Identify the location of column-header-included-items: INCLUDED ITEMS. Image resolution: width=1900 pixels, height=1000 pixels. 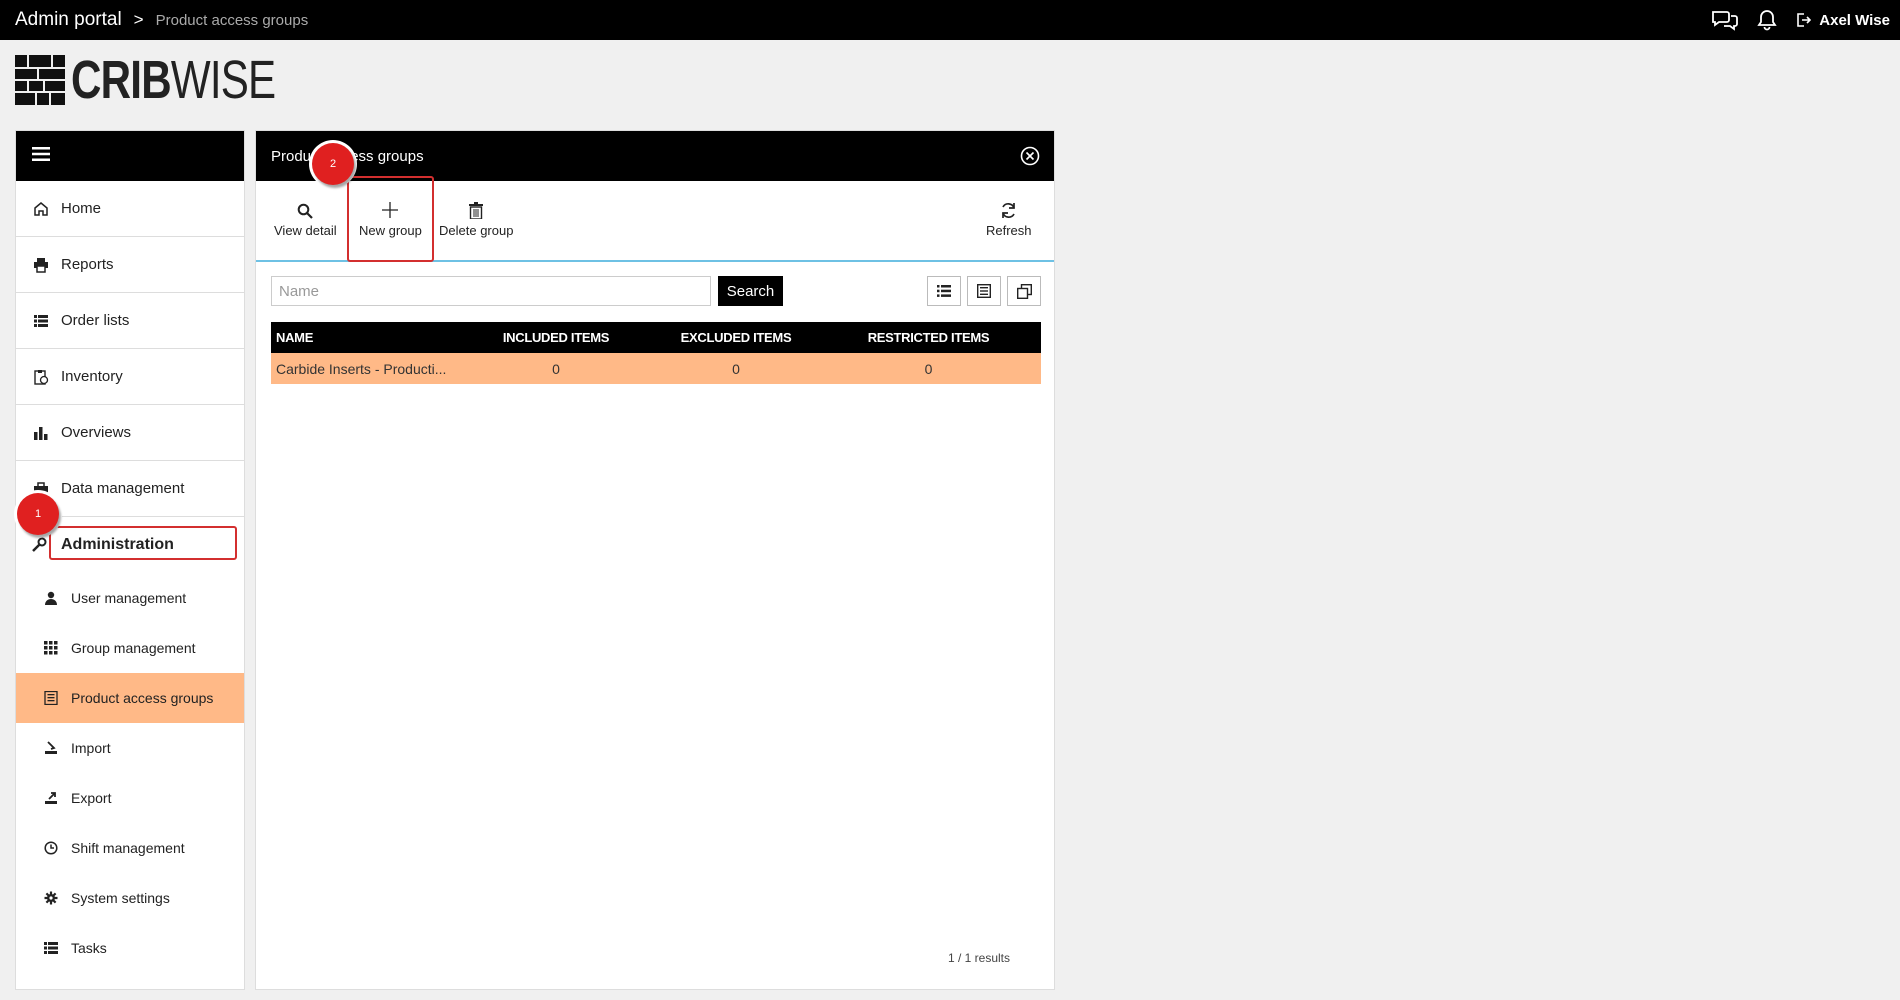
(556, 337).